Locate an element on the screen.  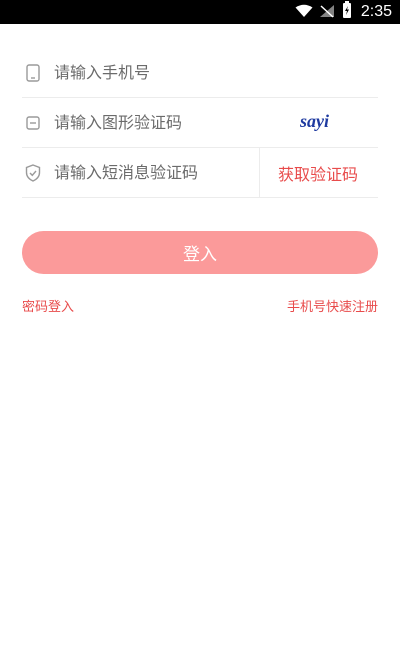
svg-text: sayi is located at coordinates (314, 121).